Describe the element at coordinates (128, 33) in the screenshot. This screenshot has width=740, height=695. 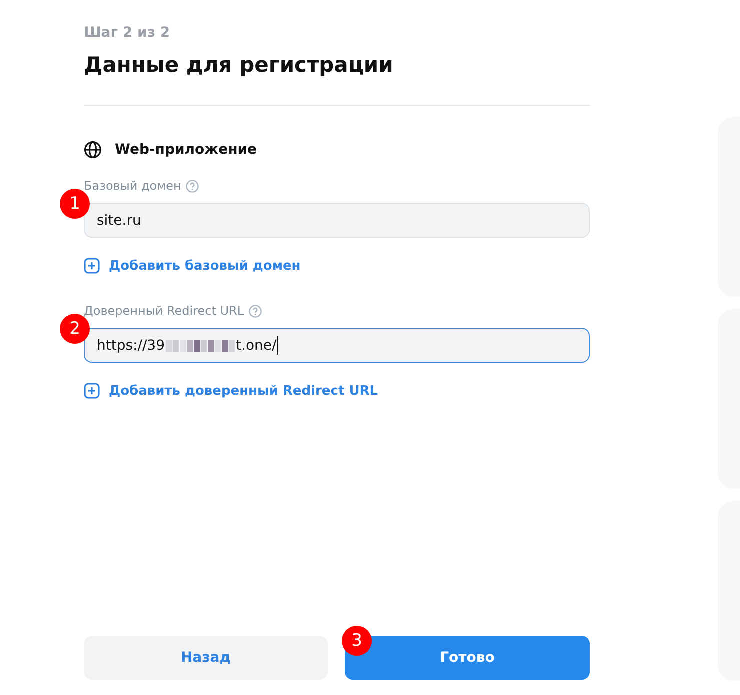
I see `step-counter: Шаг 2 из 2` at that location.